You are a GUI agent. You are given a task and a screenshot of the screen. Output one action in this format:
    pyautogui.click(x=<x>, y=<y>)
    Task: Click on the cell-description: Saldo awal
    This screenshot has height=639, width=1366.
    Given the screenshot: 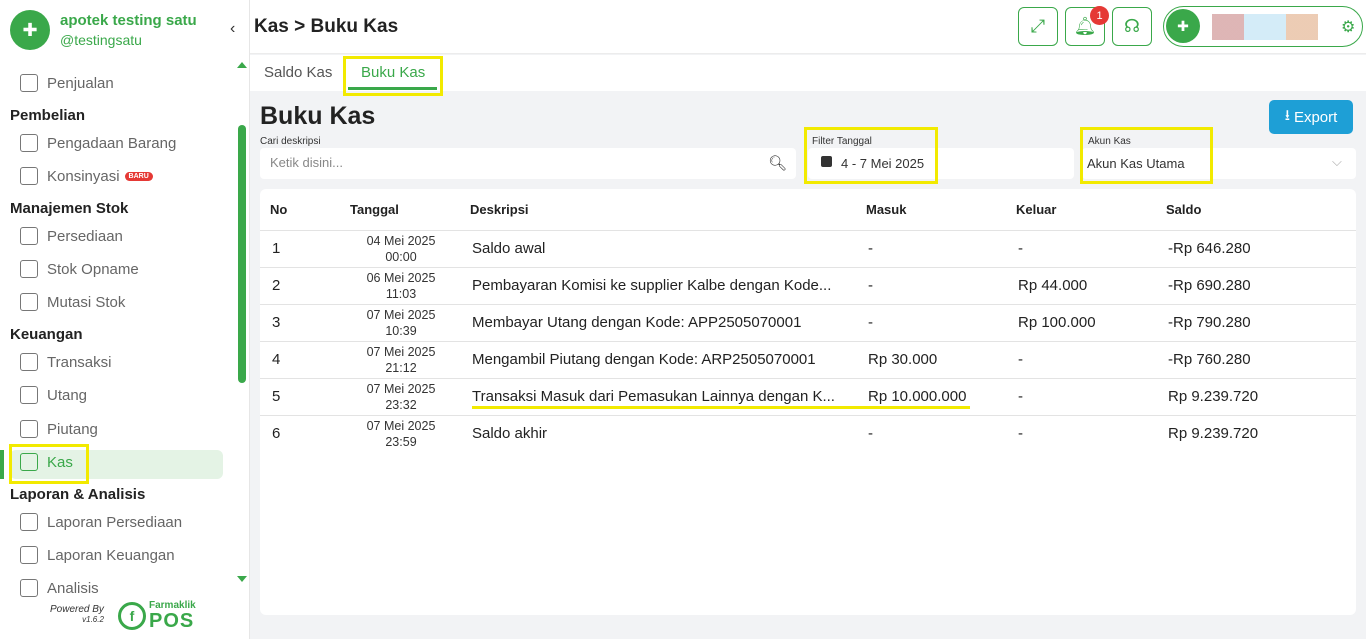 What is the action you would take?
    pyautogui.click(x=509, y=248)
    